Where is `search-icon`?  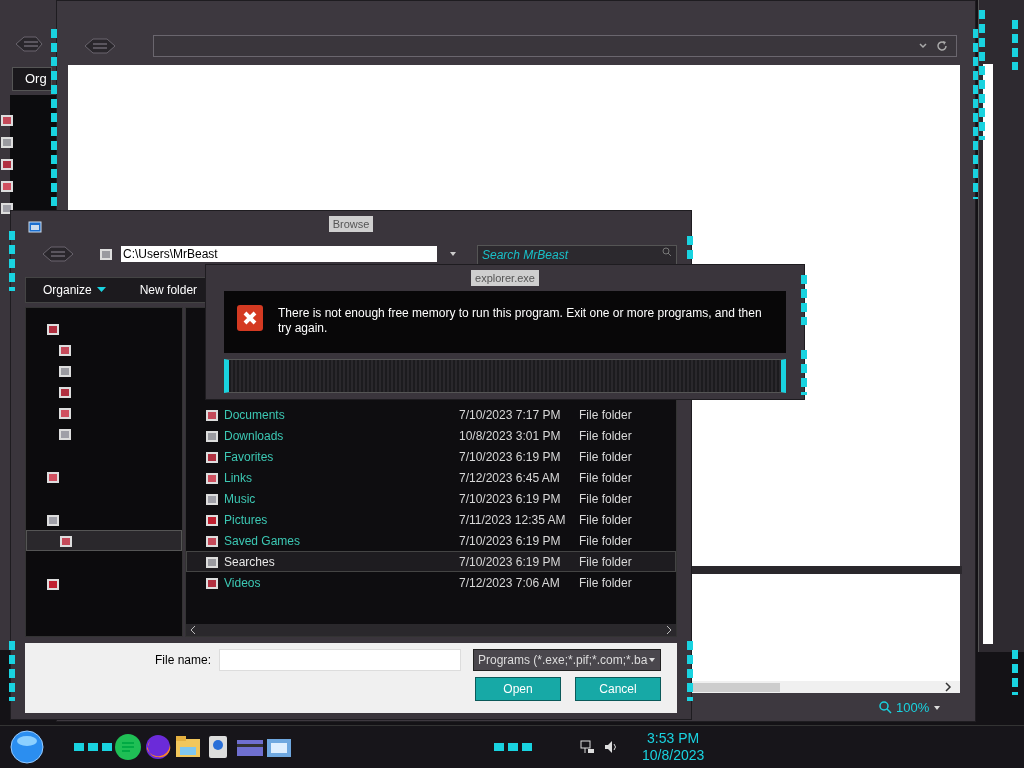
search-icon is located at coordinates (667, 252).